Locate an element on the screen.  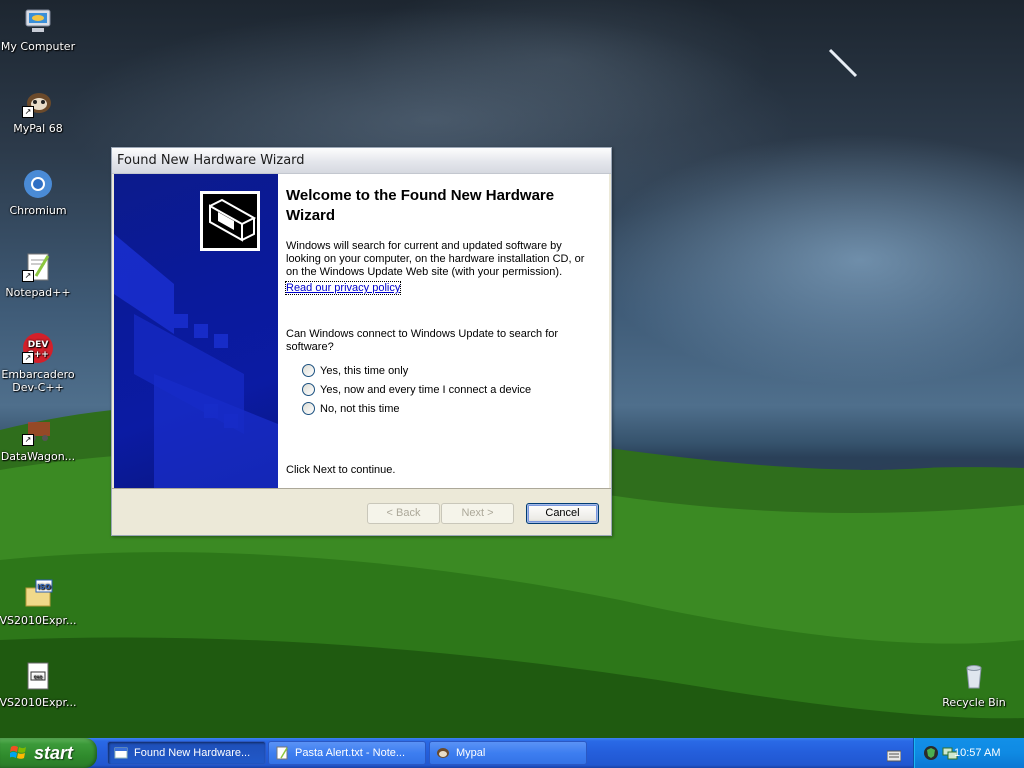
desktop-icon-label: Recycle Bin is located at coordinates (974, 702).